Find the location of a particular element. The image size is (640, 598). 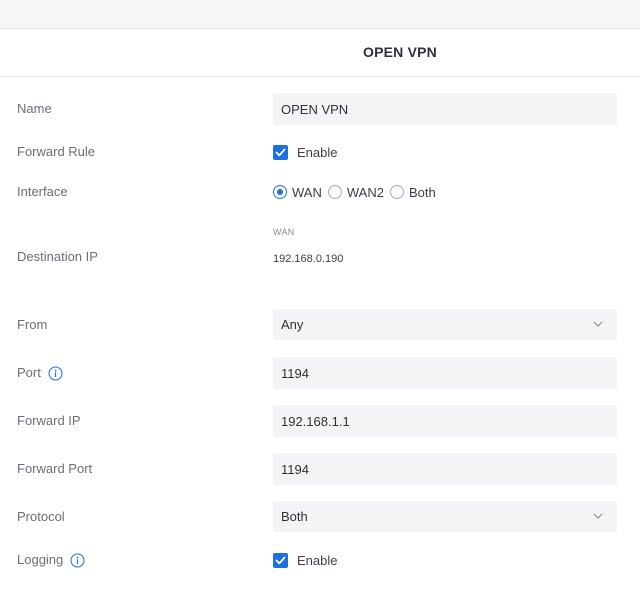

forward-rule-checkbox is located at coordinates (280, 152).